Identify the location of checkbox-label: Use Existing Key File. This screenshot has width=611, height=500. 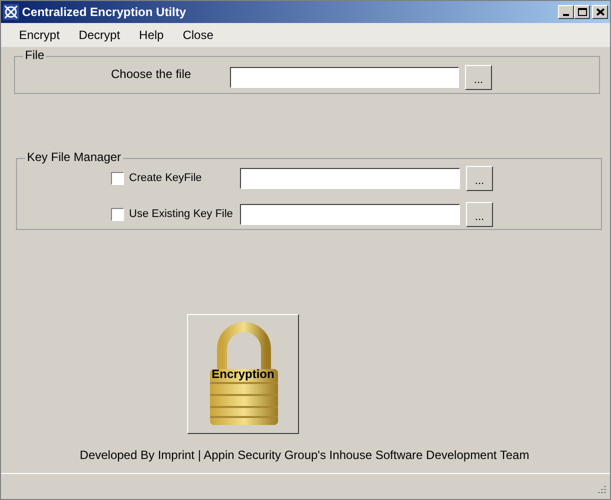
(181, 214).